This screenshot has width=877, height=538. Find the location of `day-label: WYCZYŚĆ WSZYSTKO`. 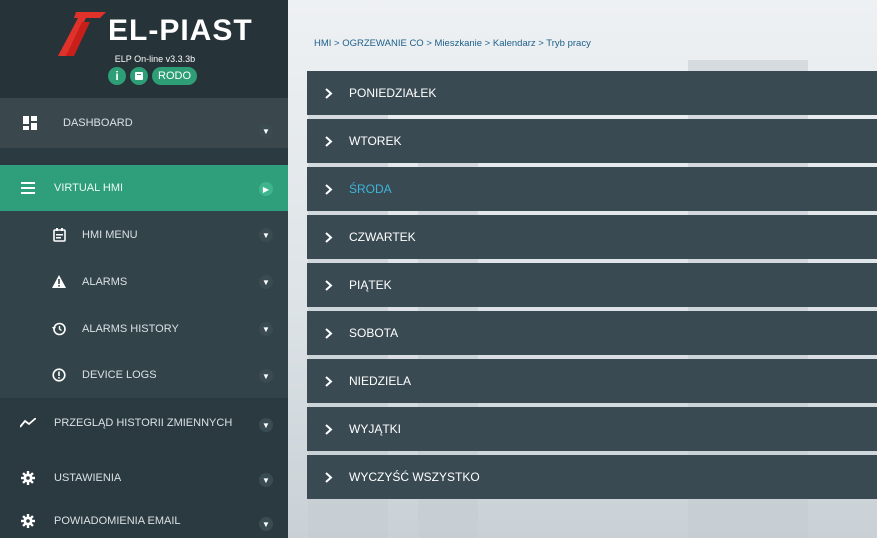

day-label: WYCZYŚĆ WSZYSTKO is located at coordinates (414, 477).